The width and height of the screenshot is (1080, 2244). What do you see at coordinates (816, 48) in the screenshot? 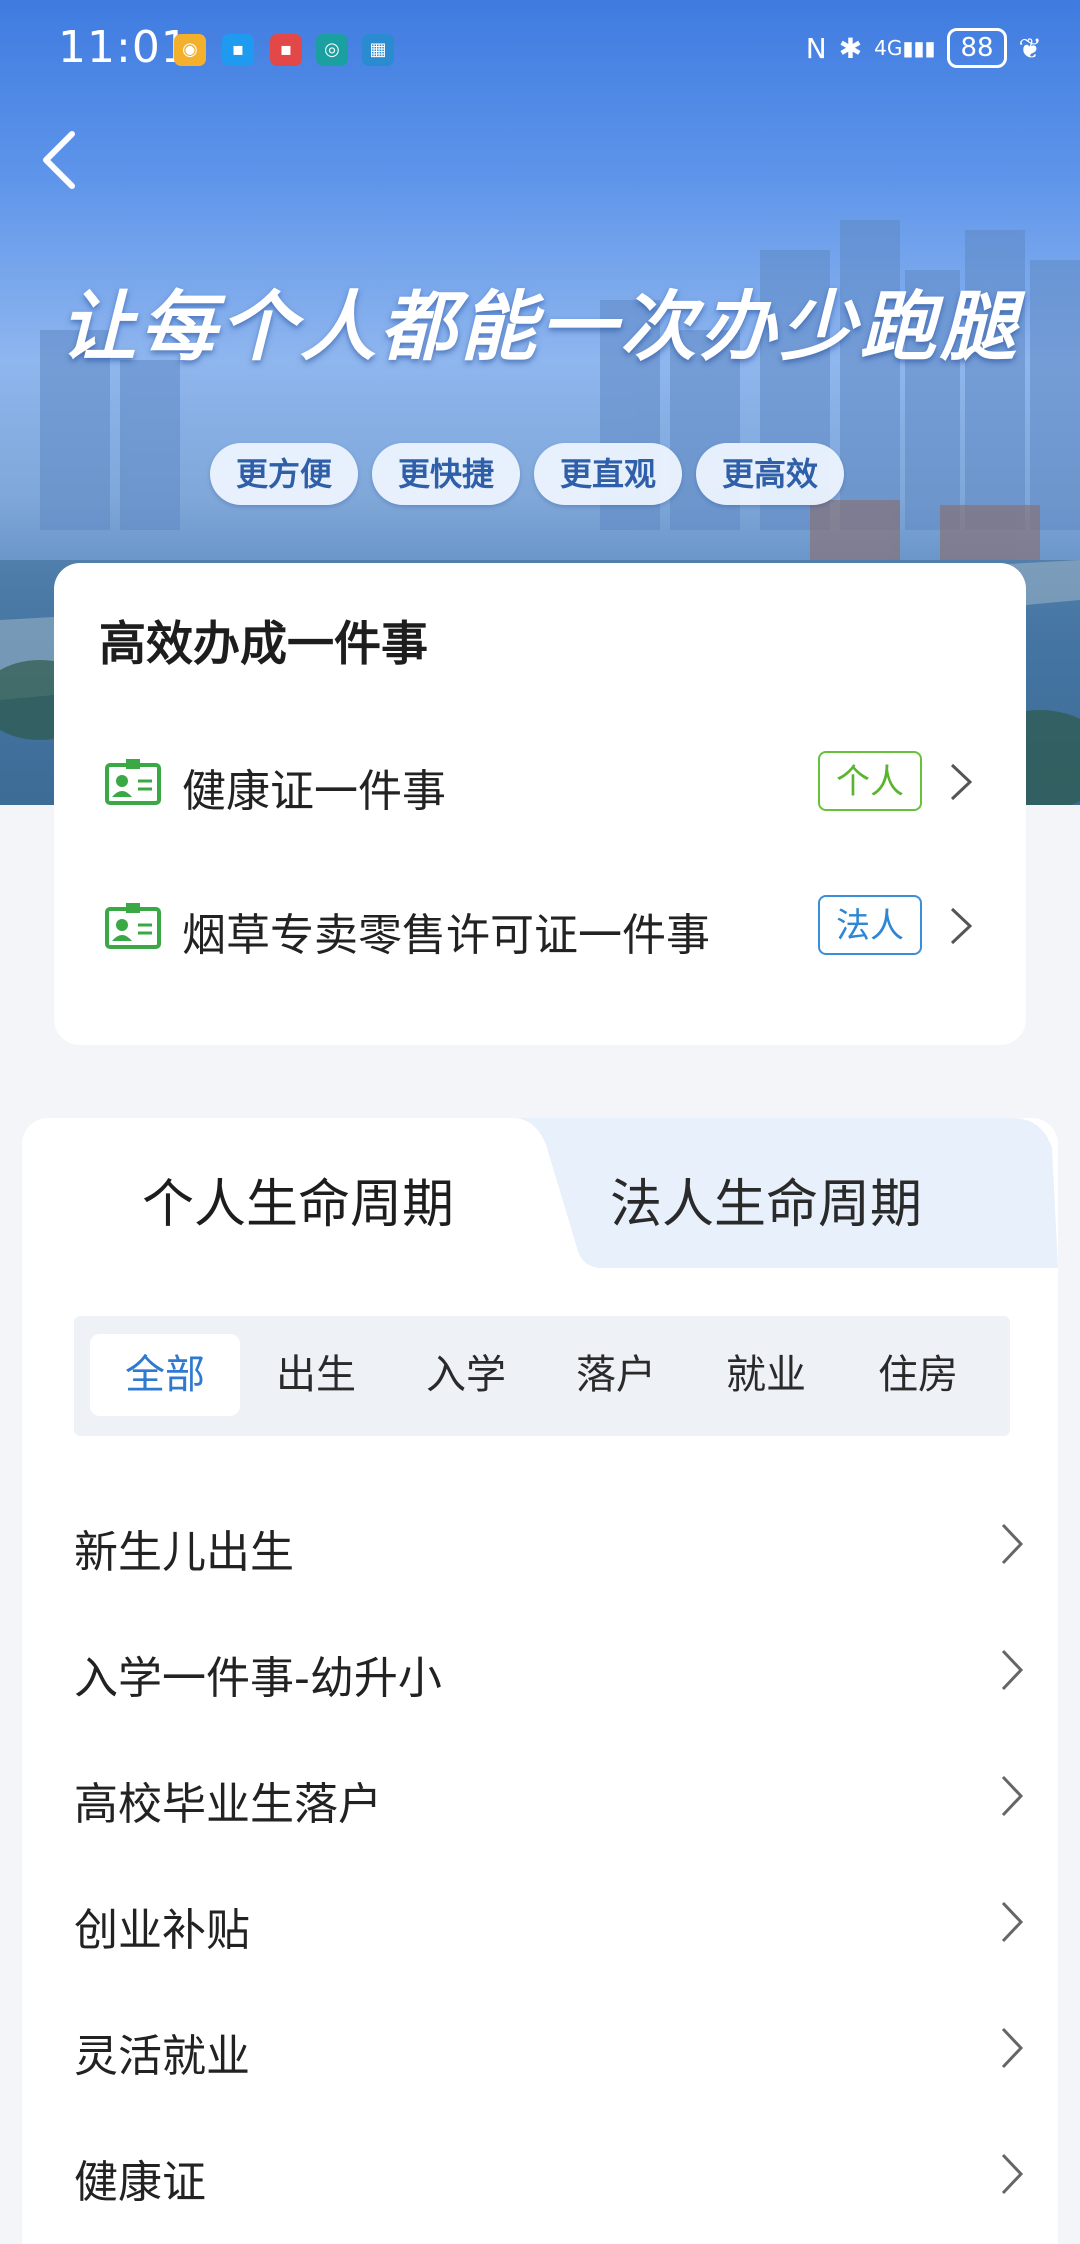
I see `nfc-icon: N` at bounding box center [816, 48].